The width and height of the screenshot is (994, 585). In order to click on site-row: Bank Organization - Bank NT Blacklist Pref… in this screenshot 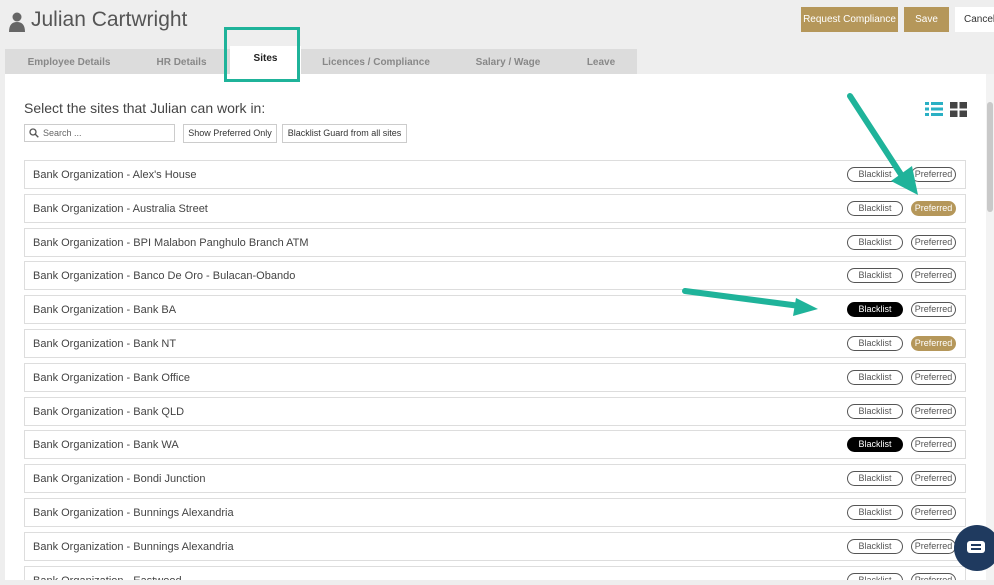, I will do `click(495, 343)`.